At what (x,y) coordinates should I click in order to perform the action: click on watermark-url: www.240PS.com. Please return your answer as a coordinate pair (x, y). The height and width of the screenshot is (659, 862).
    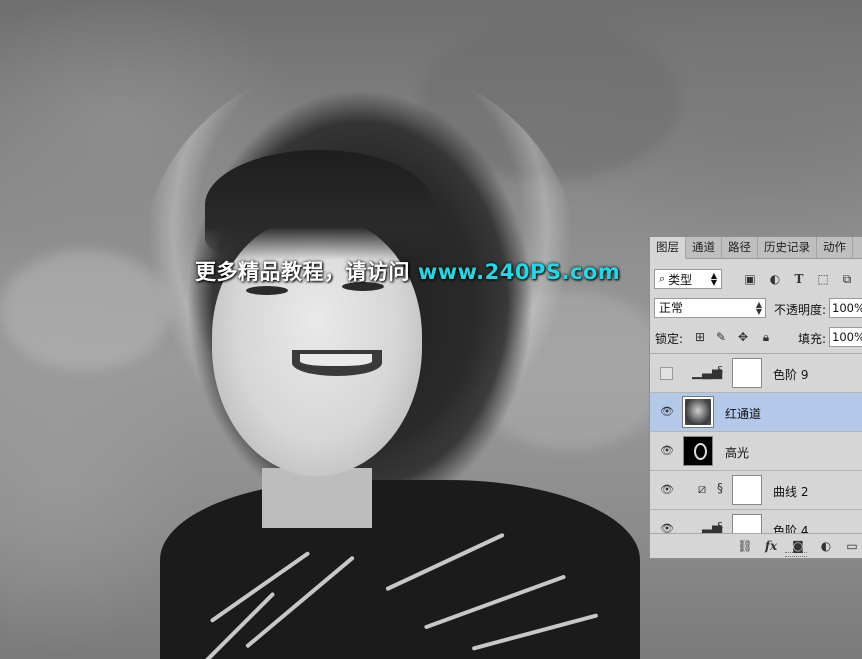
    Looking at the image, I should click on (519, 272).